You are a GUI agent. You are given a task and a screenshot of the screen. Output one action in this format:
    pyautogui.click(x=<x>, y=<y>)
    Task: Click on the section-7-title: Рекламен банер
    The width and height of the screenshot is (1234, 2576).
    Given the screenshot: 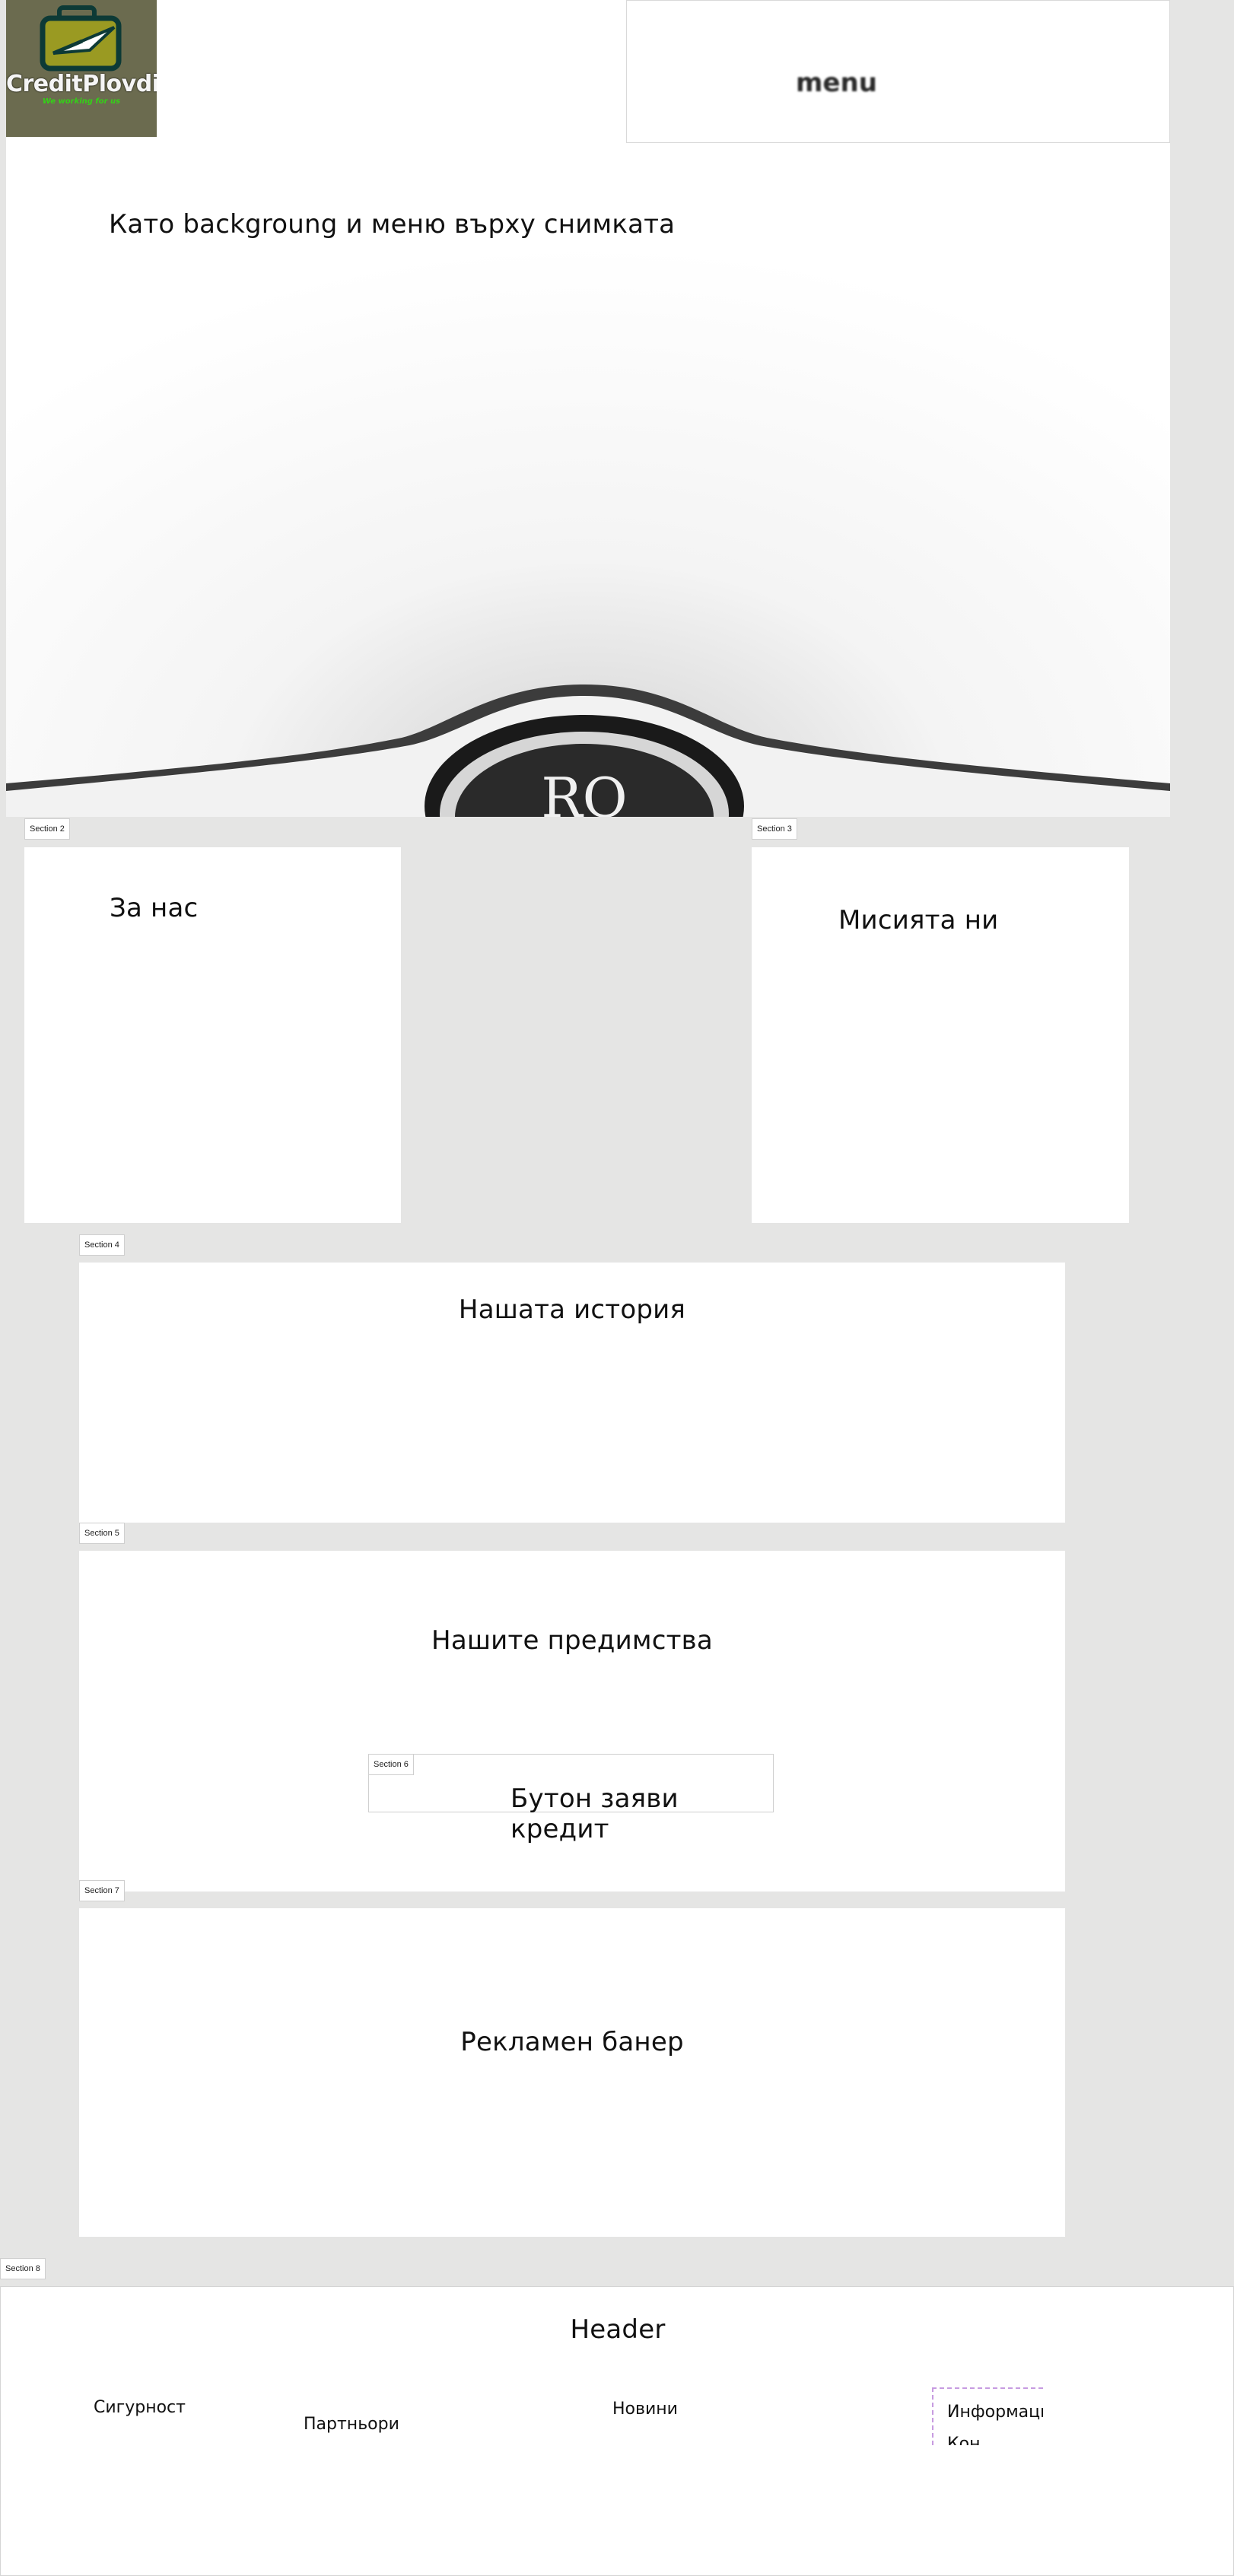 What is the action you would take?
    pyautogui.click(x=572, y=2042)
    